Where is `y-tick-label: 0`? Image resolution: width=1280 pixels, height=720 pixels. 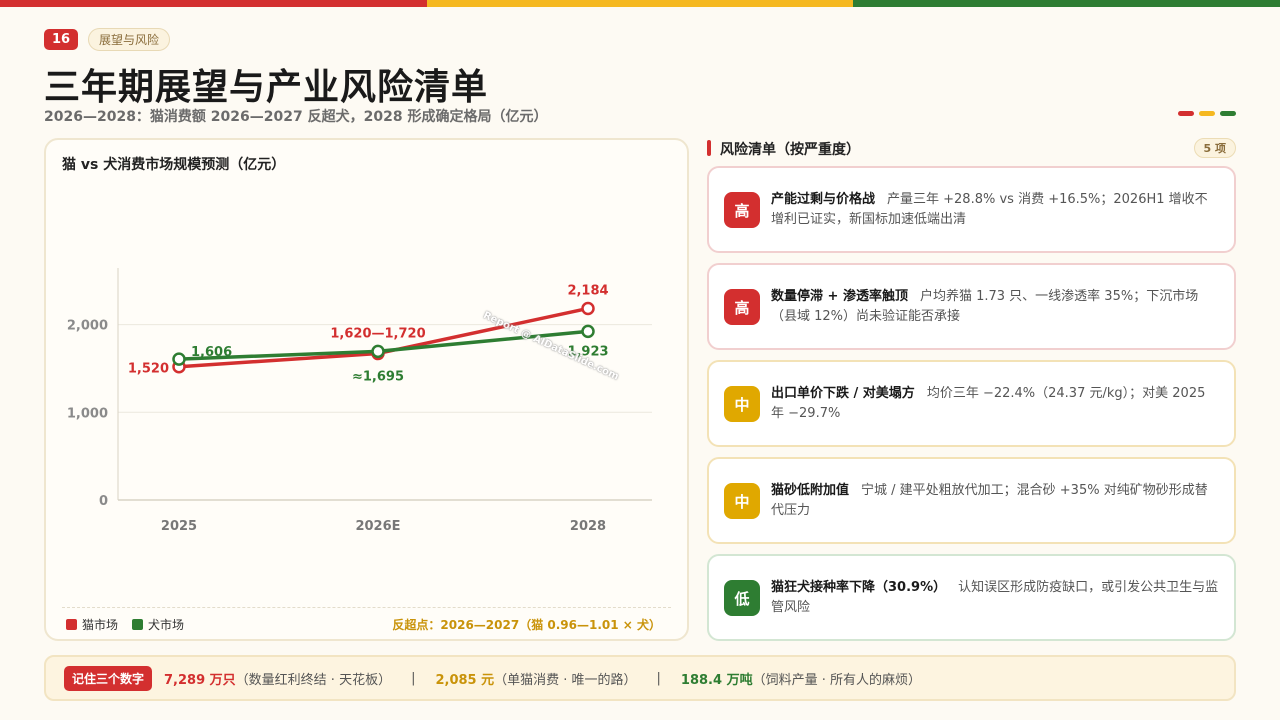
y-tick-label: 0 is located at coordinates (103, 501).